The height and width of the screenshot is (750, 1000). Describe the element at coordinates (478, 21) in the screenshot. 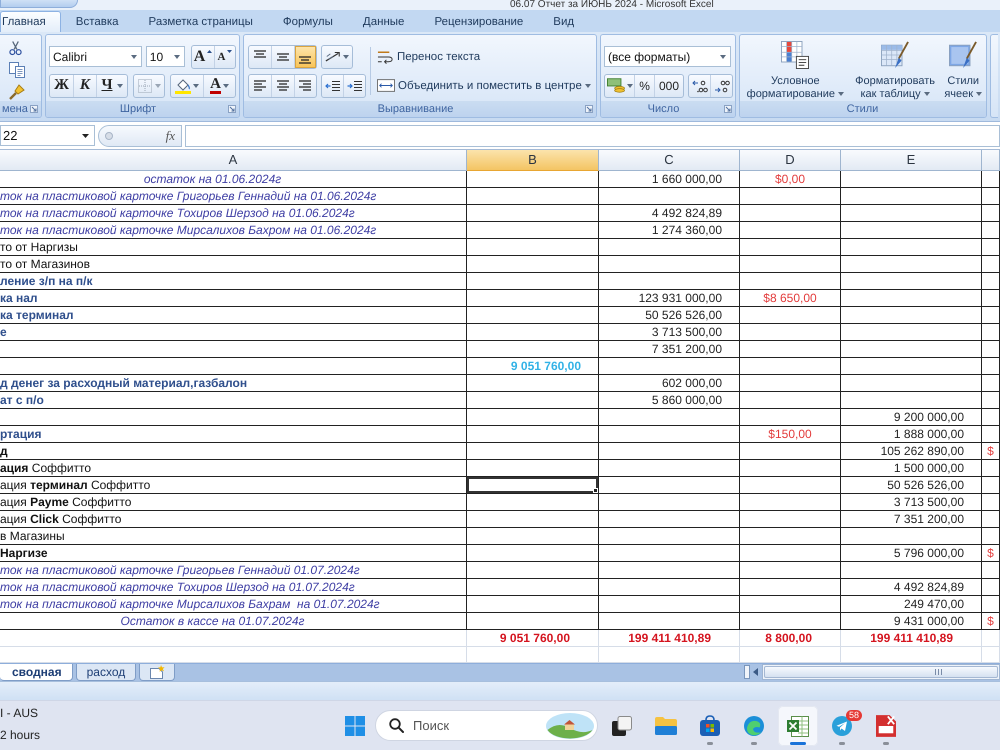

I see `ribbon-tab: Рецензирование` at that location.